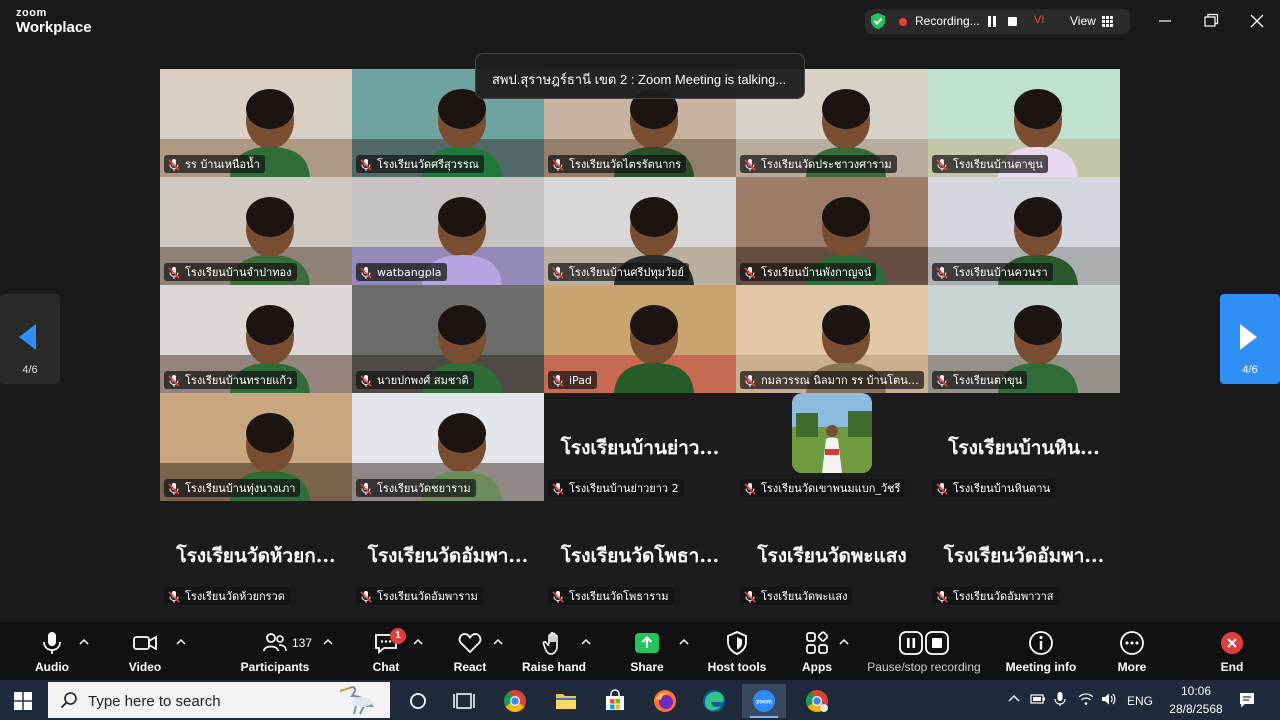 This screenshot has width=1280, height=720. Describe the element at coordinates (1132, 643) in the screenshot. I see `more-icon` at that location.